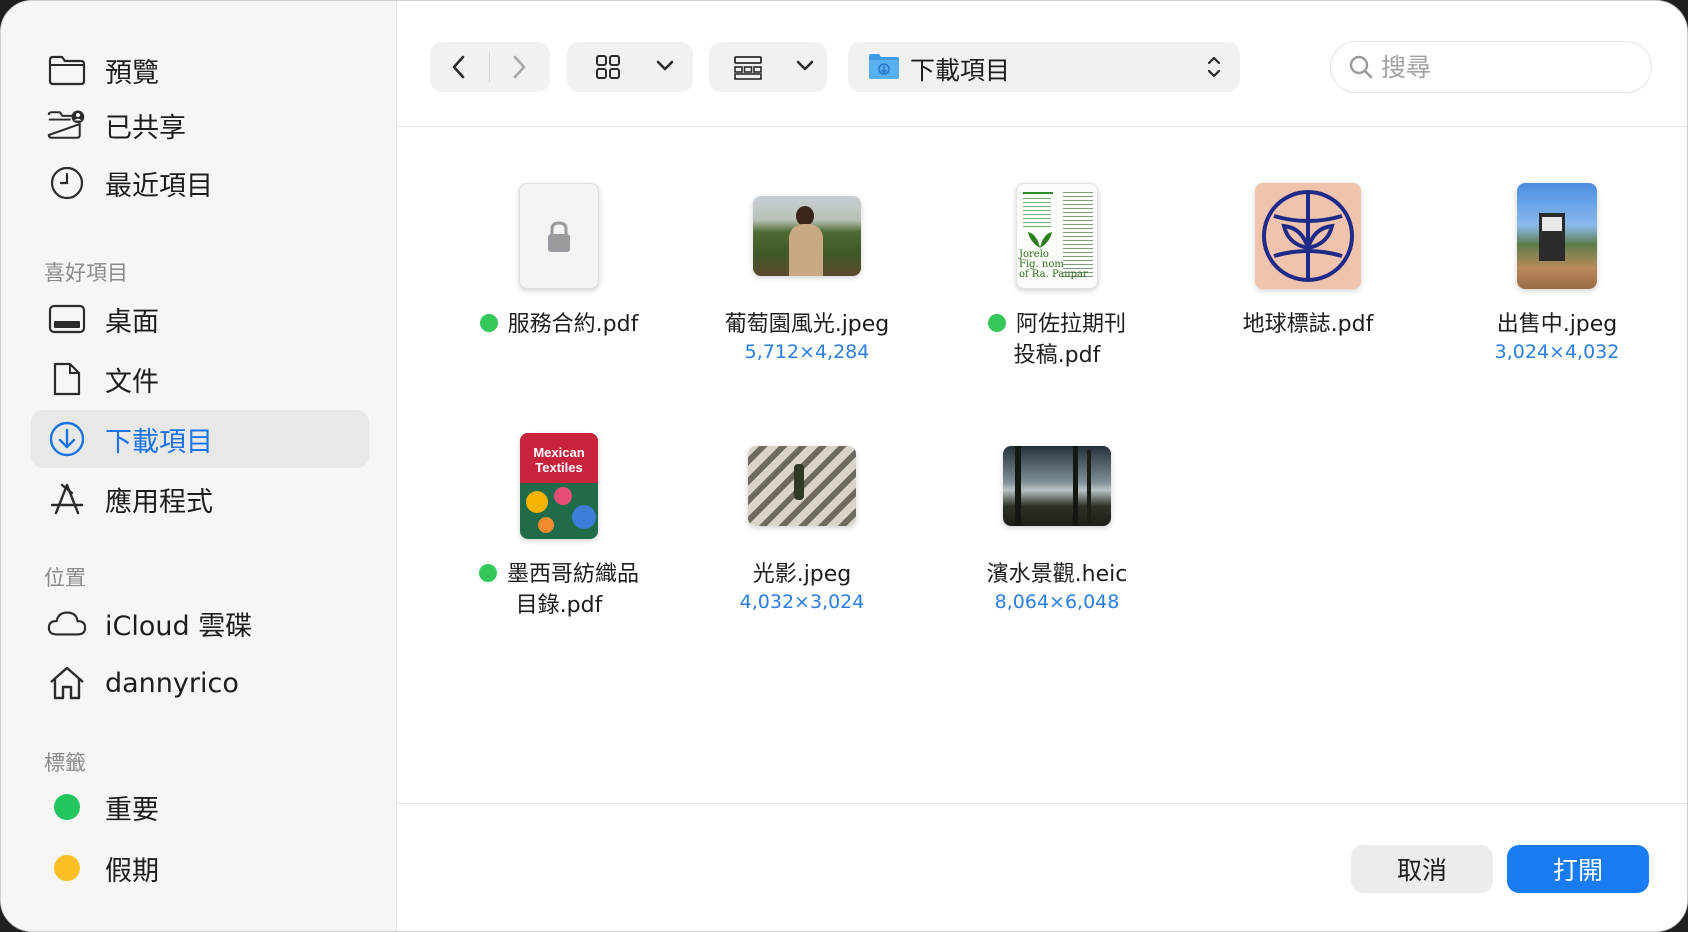 The height and width of the screenshot is (932, 1688). What do you see at coordinates (67, 499) in the screenshot?
I see `apps-icon` at bounding box center [67, 499].